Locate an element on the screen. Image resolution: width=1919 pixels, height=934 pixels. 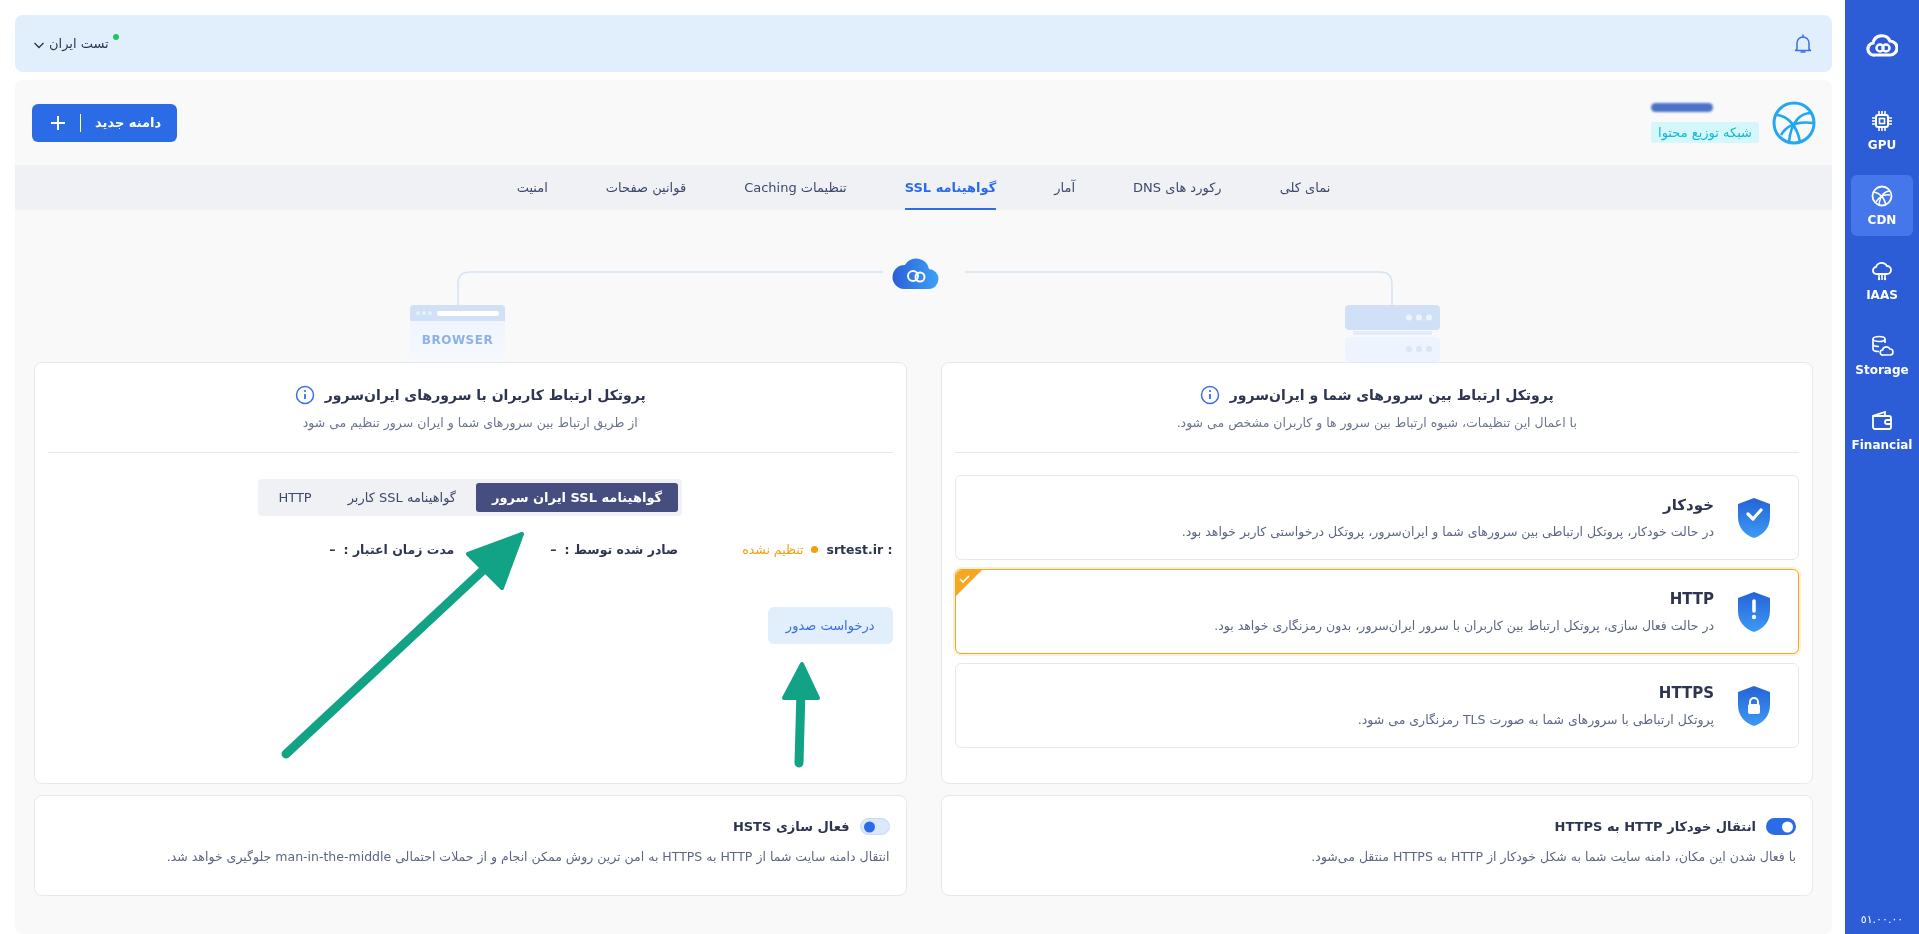
sidebar-item: Storage is located at coordinates (1882, 355).